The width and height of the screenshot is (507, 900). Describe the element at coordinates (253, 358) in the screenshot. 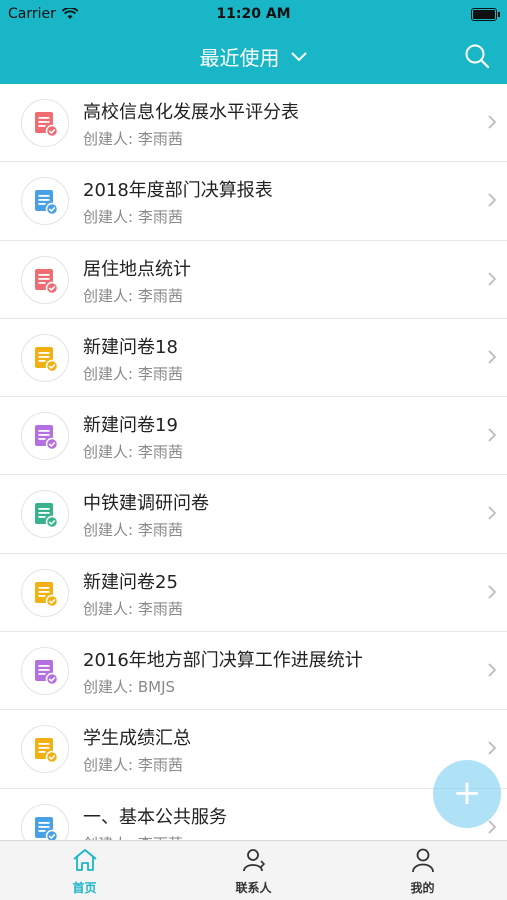

I see `list-item: 新建问卷18 创建人: 李雨茜` at that location.